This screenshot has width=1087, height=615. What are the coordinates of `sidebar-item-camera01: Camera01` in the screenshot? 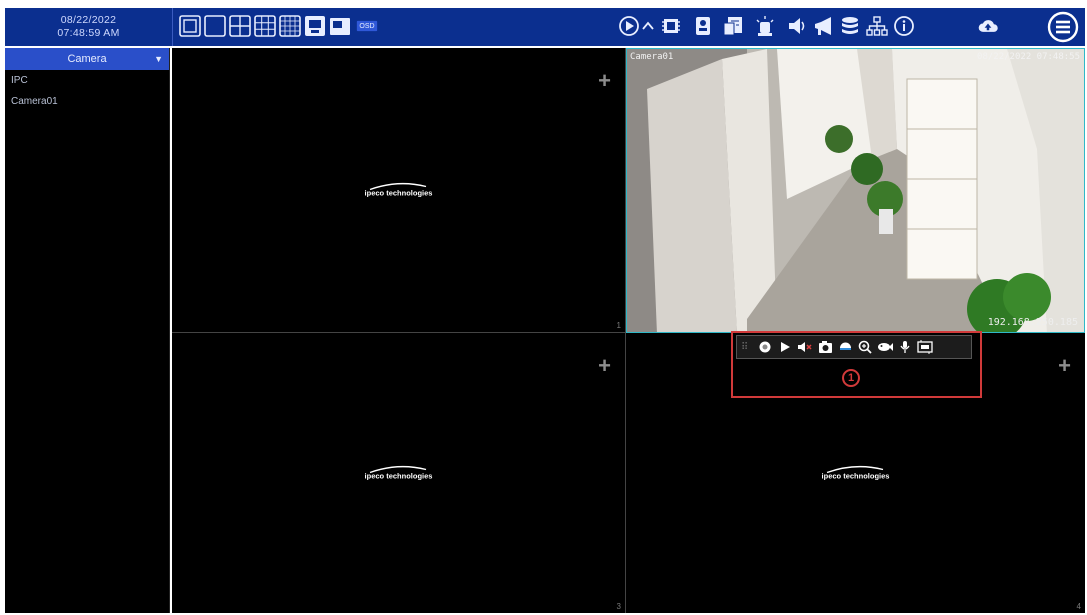 It's located at (87, 101).